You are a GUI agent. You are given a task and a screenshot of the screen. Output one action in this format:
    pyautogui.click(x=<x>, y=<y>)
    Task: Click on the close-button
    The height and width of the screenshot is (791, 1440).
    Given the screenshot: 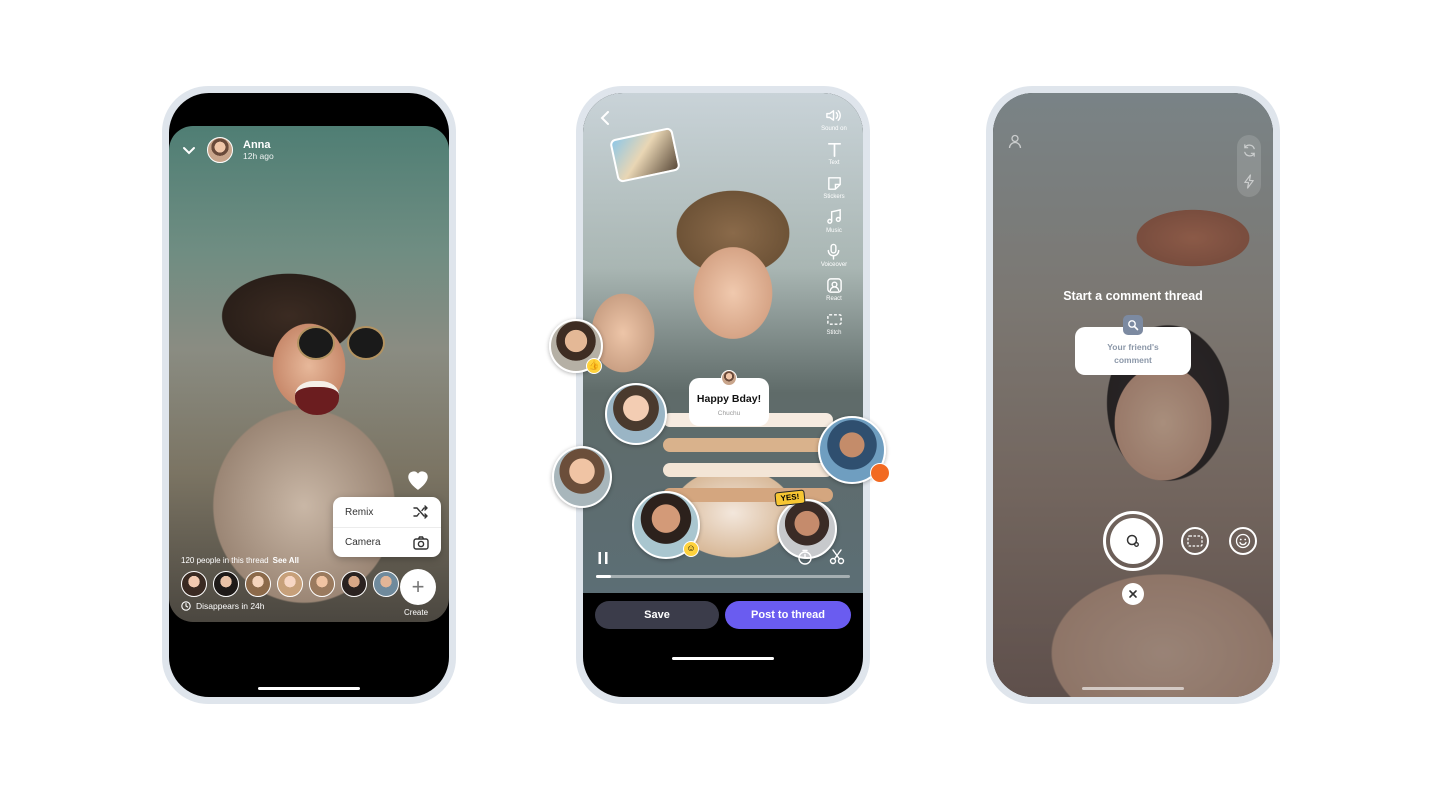 What is the action you would take?
    pyautogui.click(x=1133, y=594)
    